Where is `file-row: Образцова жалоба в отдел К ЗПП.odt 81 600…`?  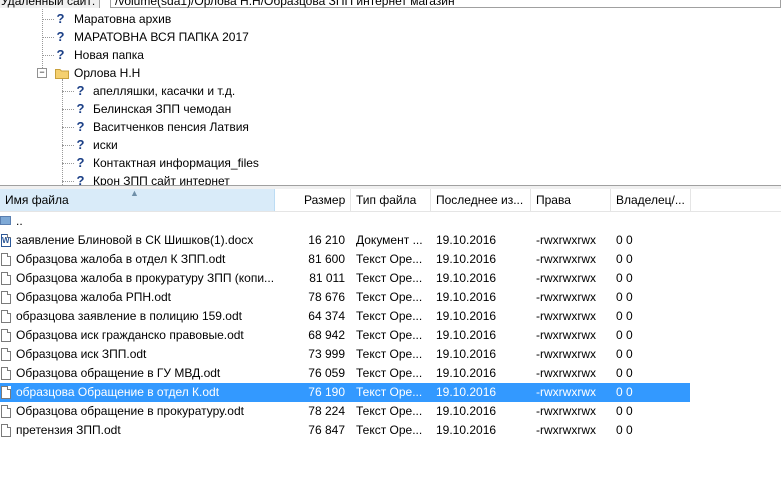 file-row: Образцова жалоба в отдел К ЗПП.odt 81 600… is located at coordinates (390, 259).